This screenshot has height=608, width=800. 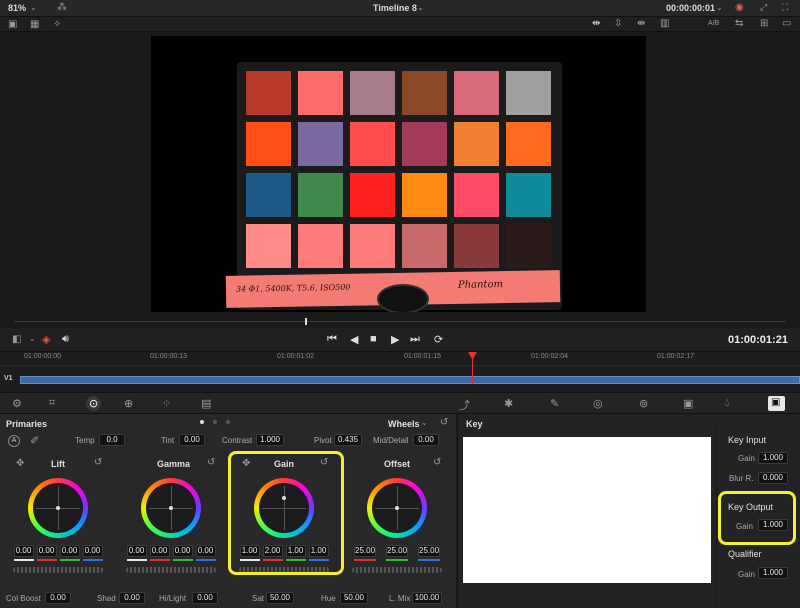 I want to click on split-vertical-icon: ⇳, so click(x=618, y=23).